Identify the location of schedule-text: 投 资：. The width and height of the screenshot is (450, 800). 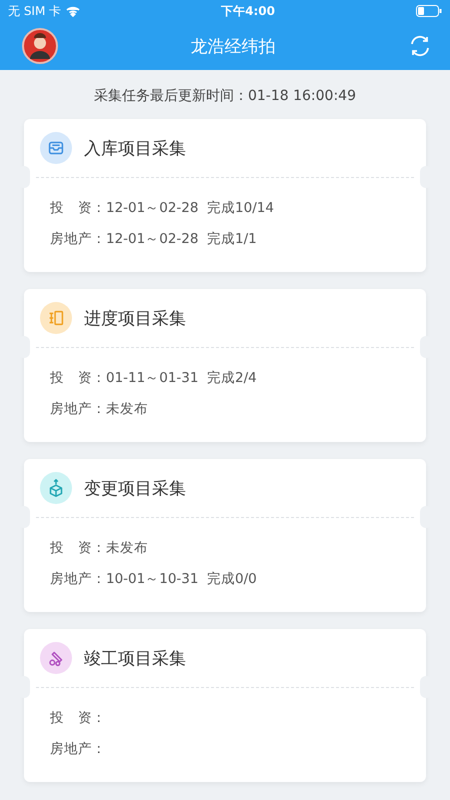
(78, 718).